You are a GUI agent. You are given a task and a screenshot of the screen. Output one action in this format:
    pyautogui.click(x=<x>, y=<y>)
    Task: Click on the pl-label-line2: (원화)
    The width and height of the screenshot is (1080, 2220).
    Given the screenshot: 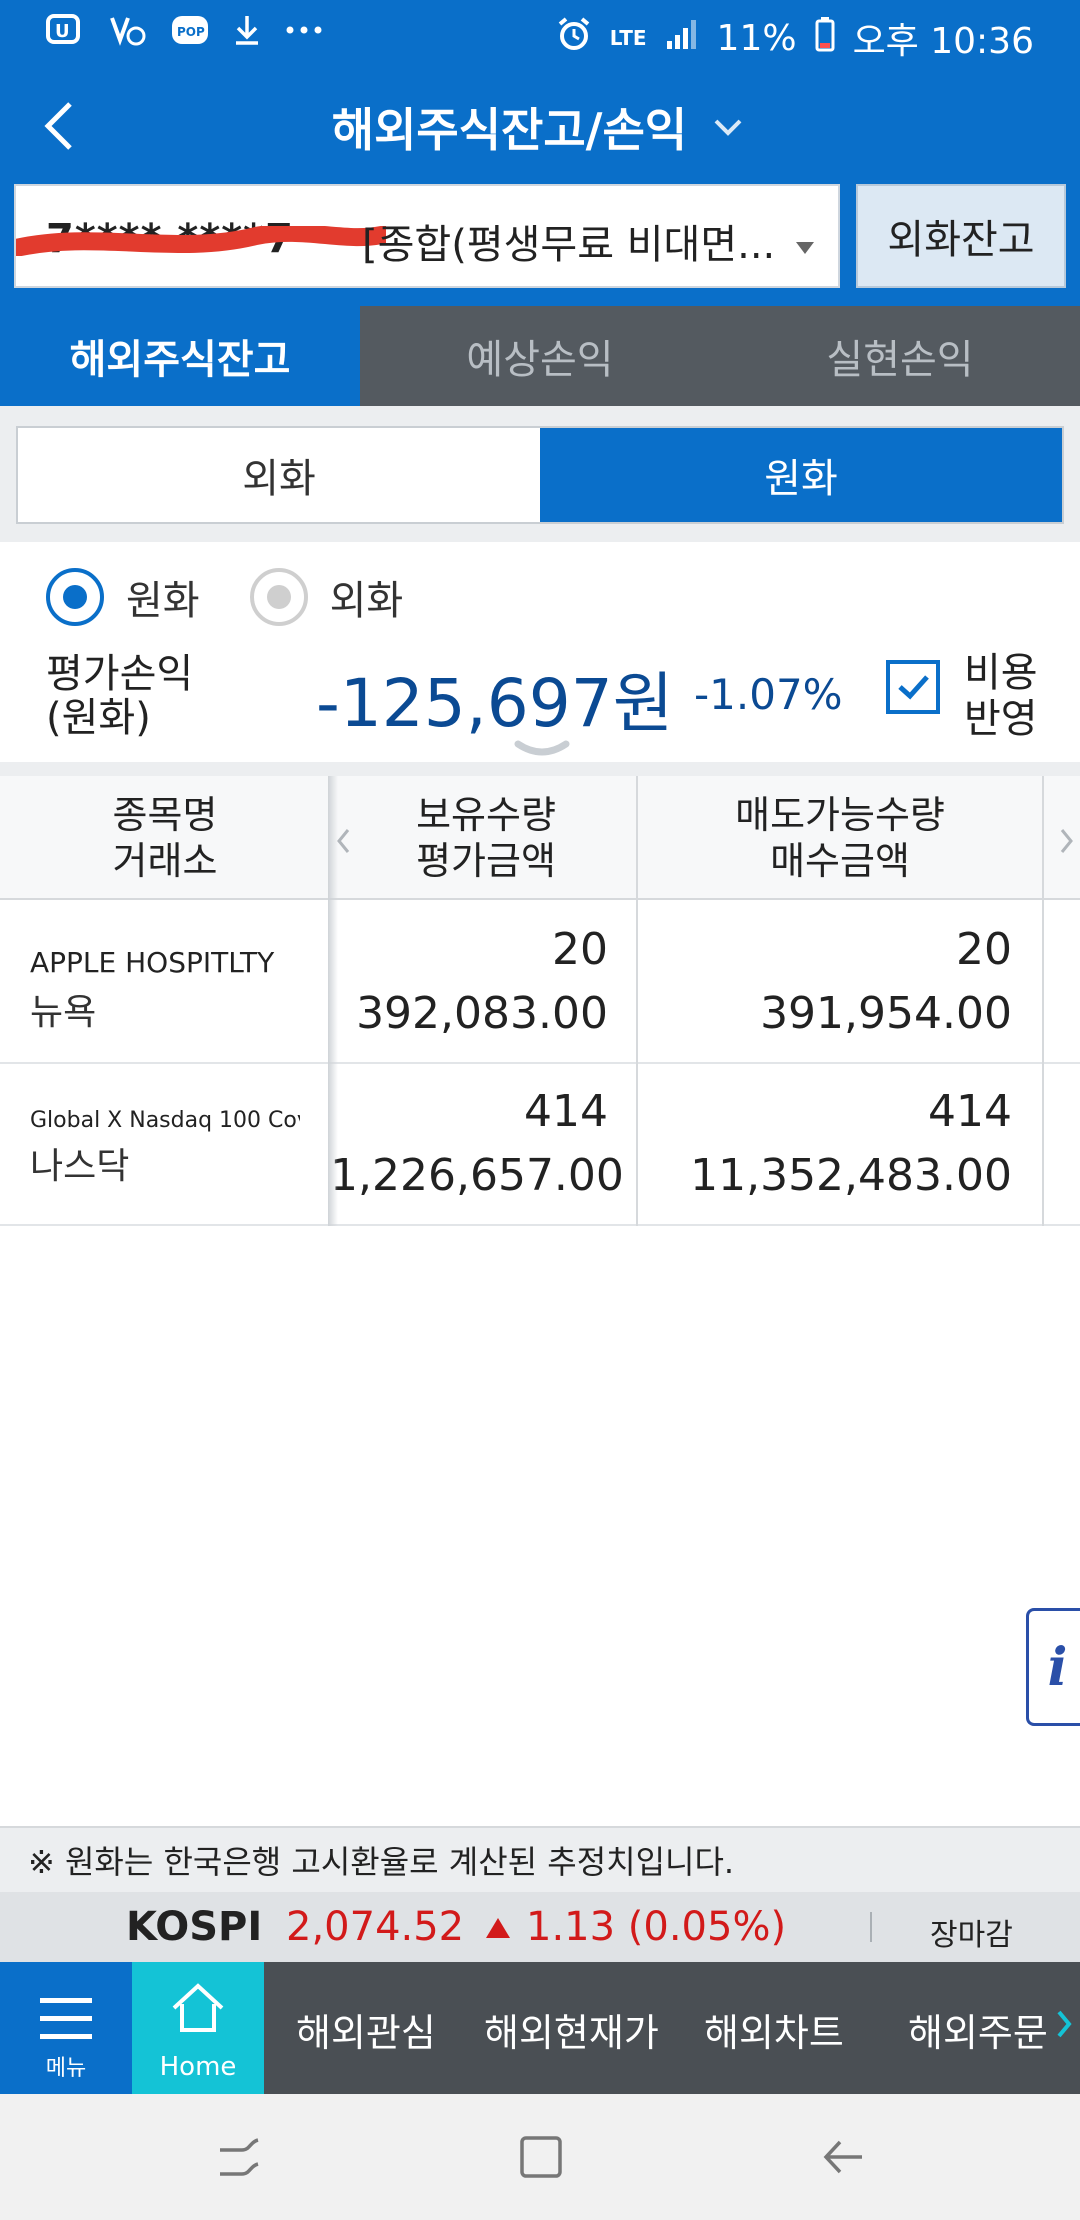 What is the action you would take?
    pyautogui.click(x=98, y=718)
    